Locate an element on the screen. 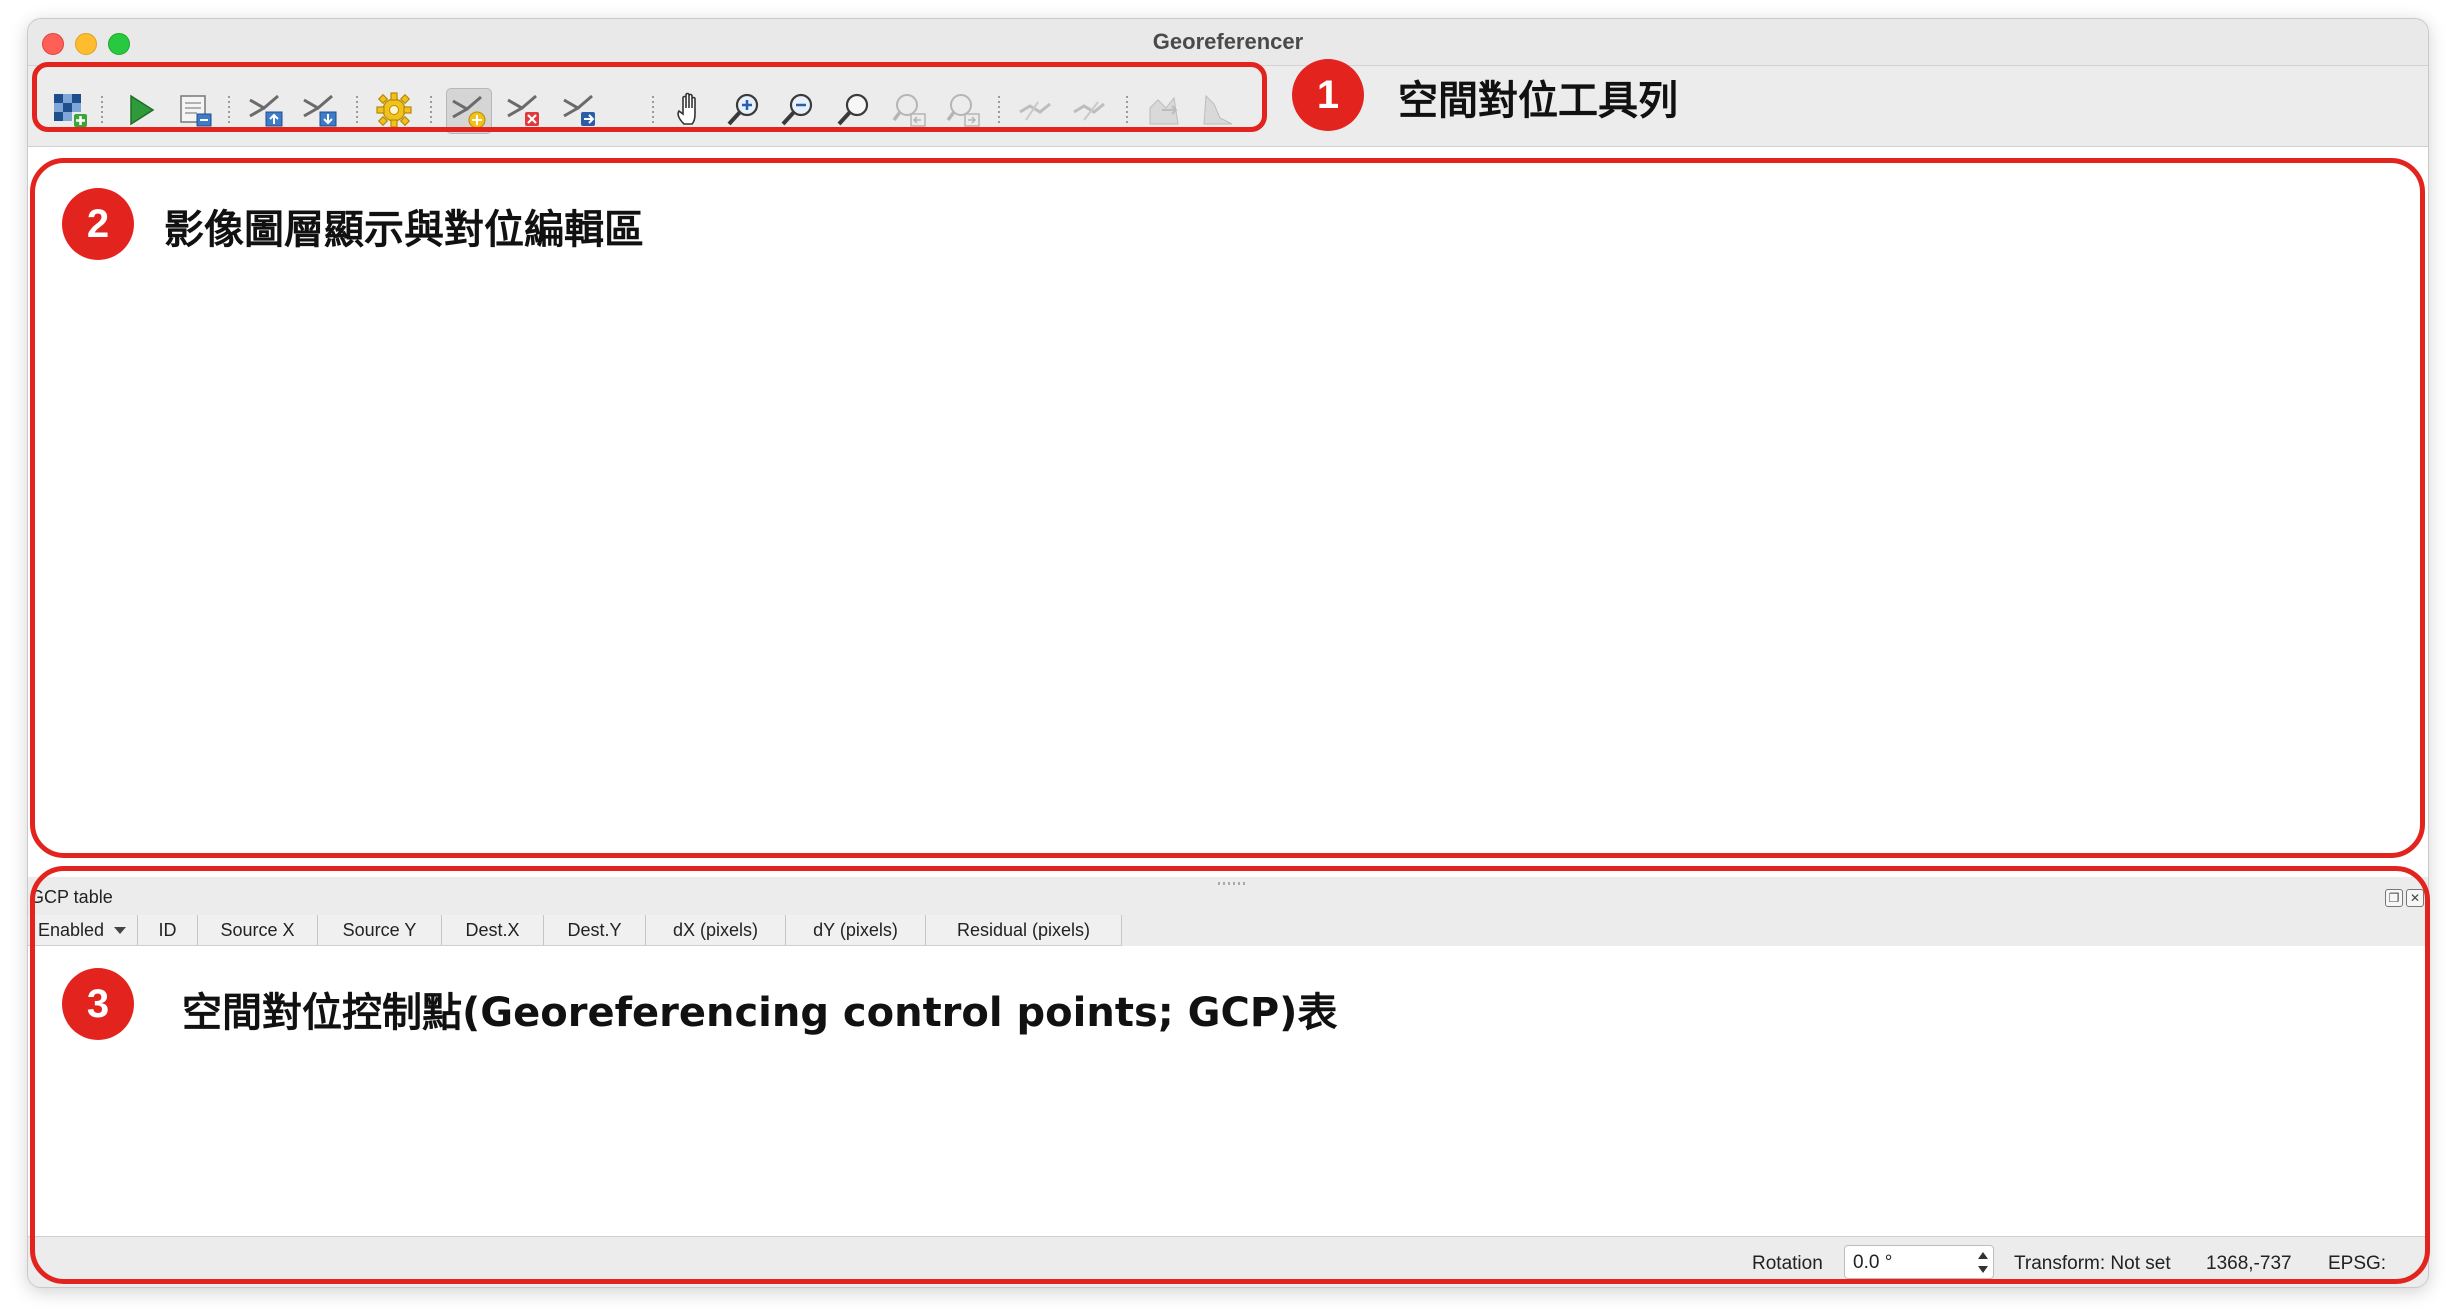 Image resolution: width=2450 pixels, height=1312 pixels. title-bar: Georeferencer is located at coordinates (1228, 42).